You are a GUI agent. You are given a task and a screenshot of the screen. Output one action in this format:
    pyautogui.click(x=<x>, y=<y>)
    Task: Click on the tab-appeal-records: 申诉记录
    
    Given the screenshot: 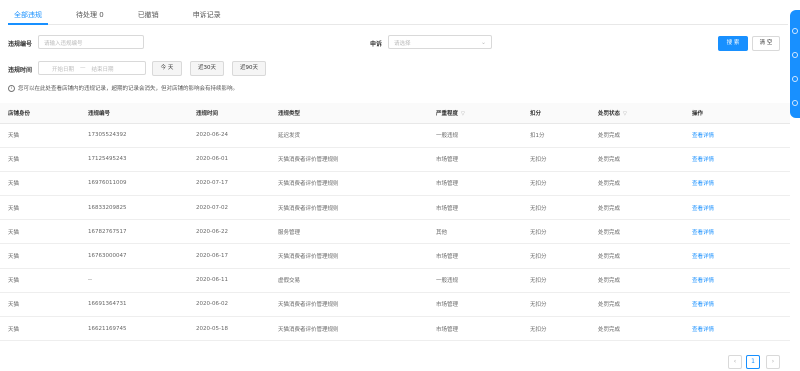 What is the action you would take?
    pyautogui.click(x=207, y=14)
    